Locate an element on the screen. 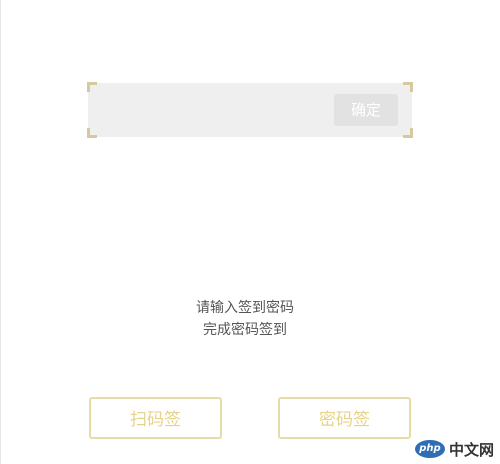  instruction-line-2: 完成密码签到 is located at coordinates (245, 330).